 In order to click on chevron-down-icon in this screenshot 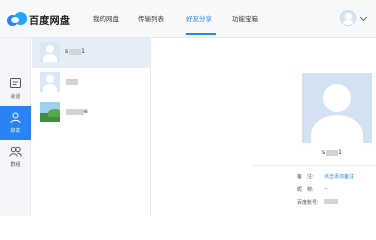, I will do `click(363, 17)`.